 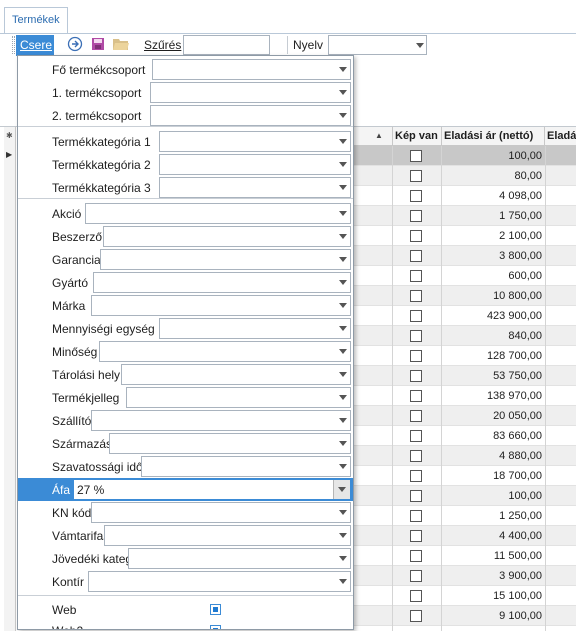 I want to click on table-row: 4 098,00, so click(x=464, y=196).